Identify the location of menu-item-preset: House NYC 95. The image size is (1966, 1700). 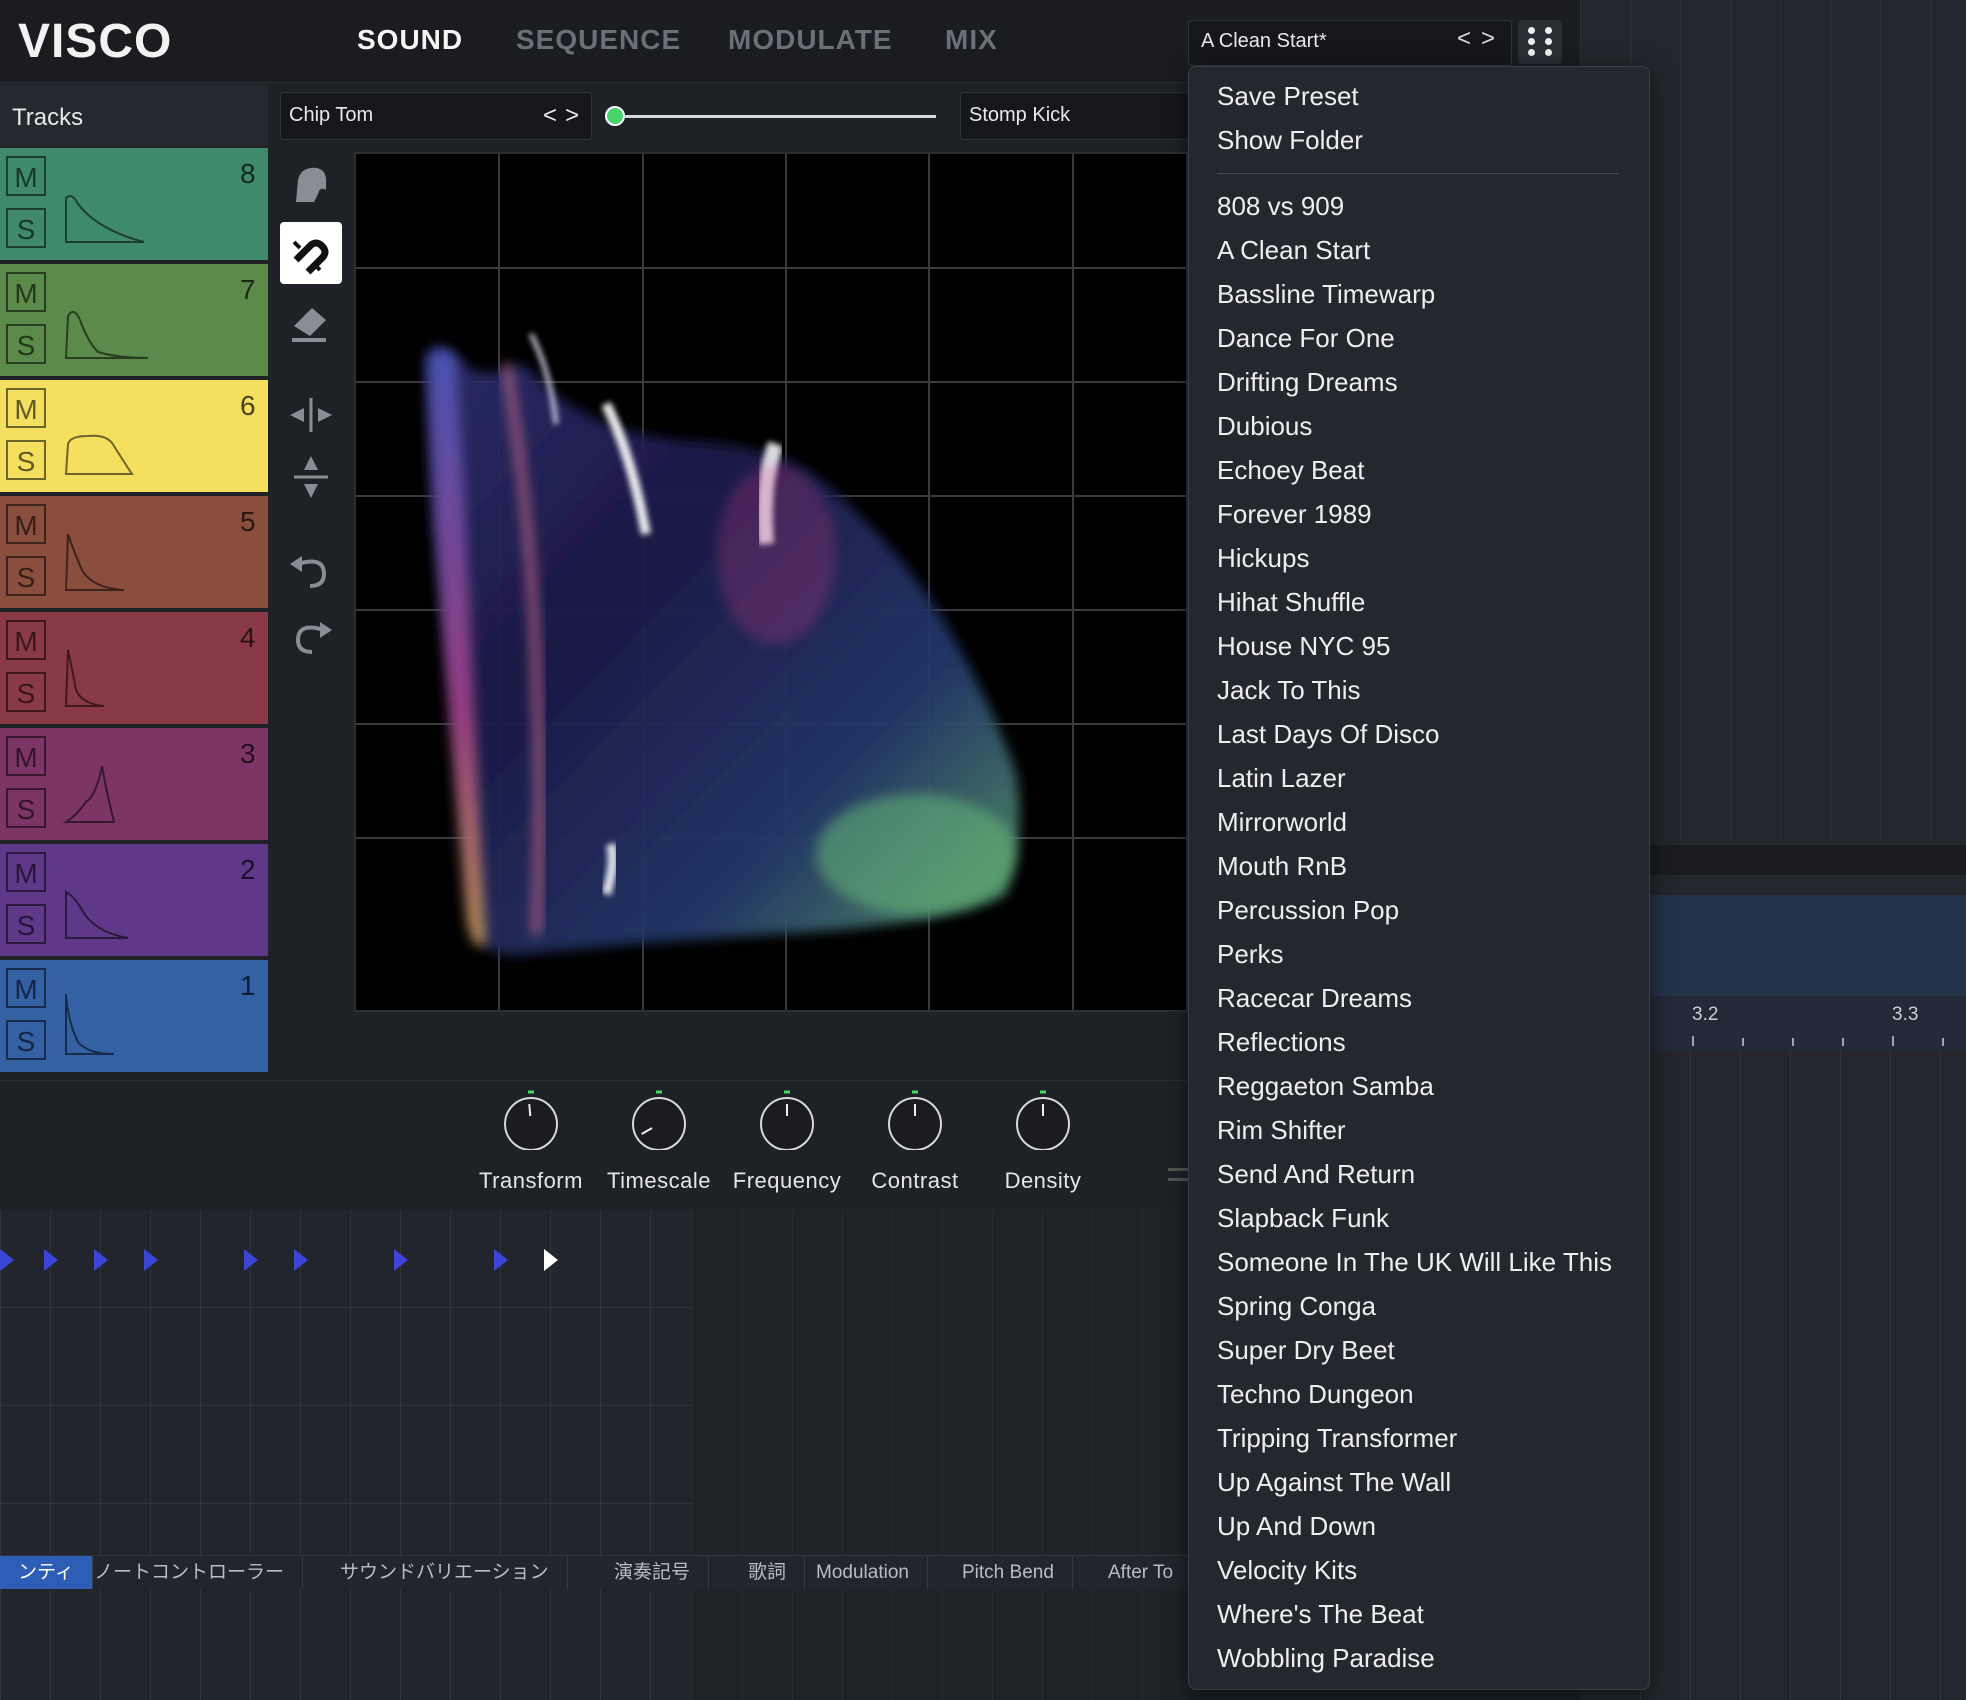
(1303, 646).